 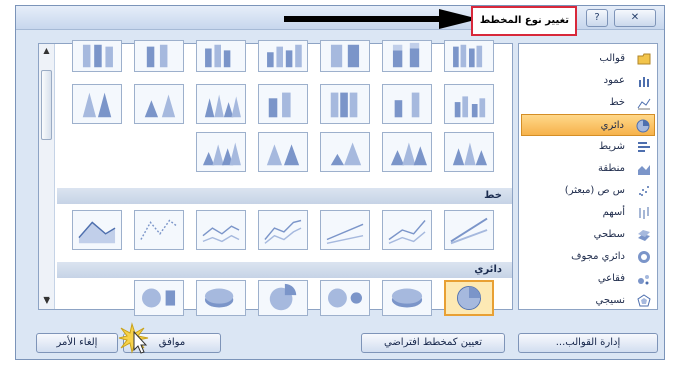 I want to click on category-pie: دائري, so click(x=588, y=125).